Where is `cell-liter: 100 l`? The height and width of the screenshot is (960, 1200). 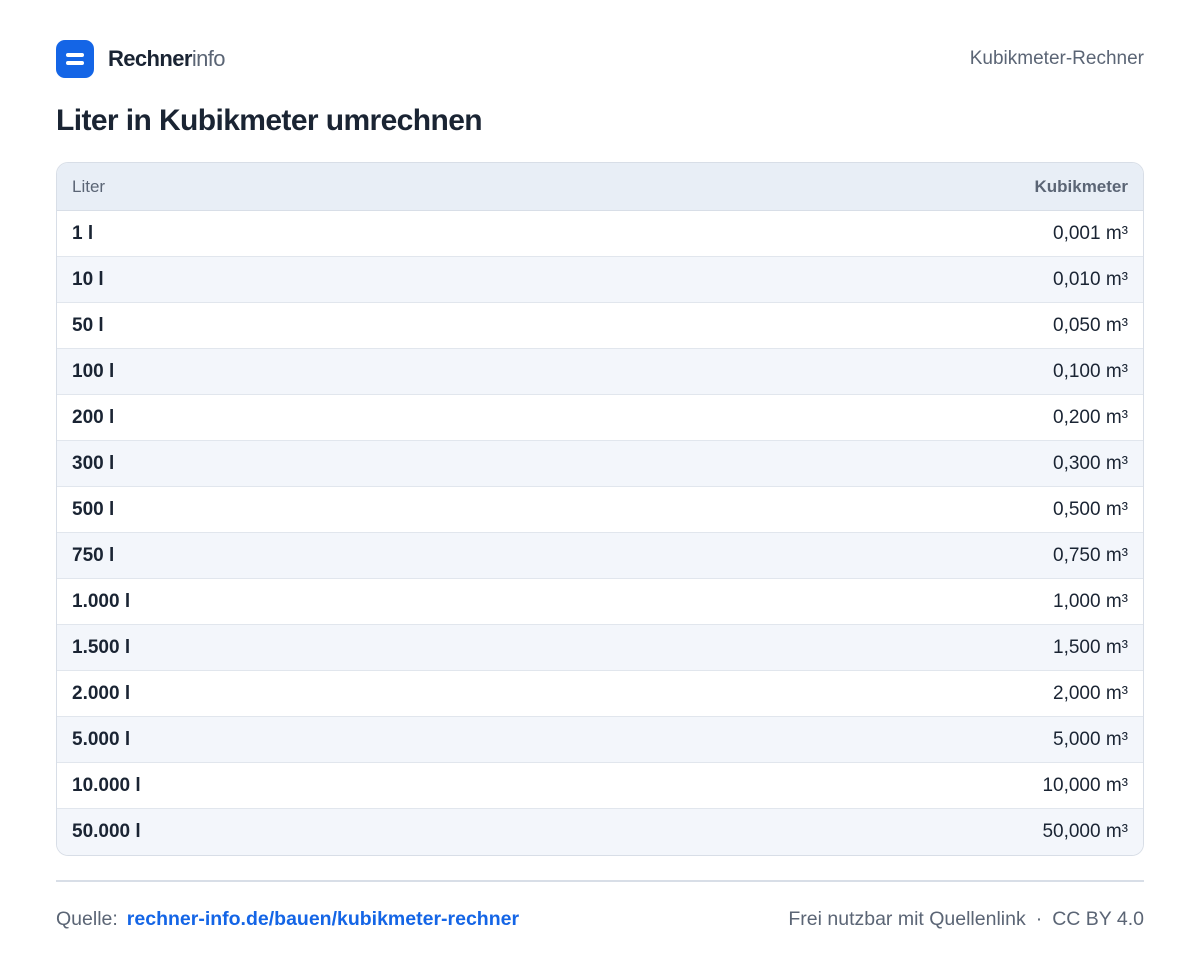
cell-liter: 100 l is located at coordinates (93, 371).